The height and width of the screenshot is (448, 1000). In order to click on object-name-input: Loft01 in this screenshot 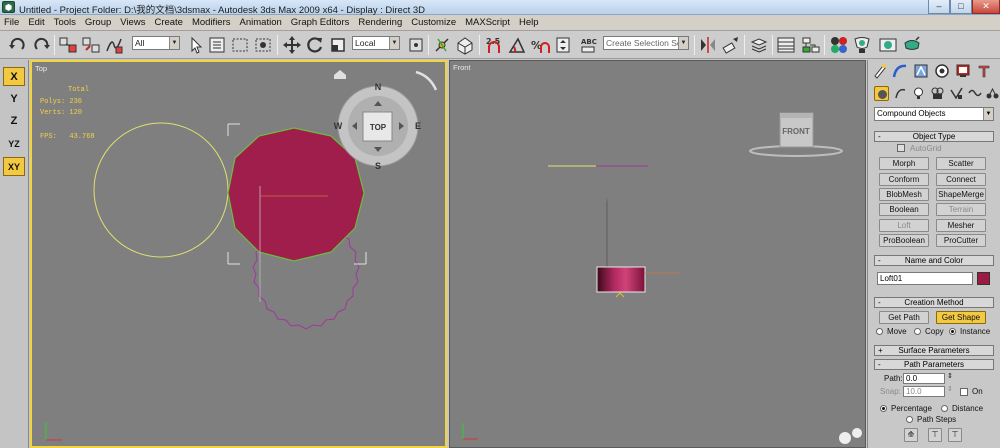, I will do `click(925, 278)`.